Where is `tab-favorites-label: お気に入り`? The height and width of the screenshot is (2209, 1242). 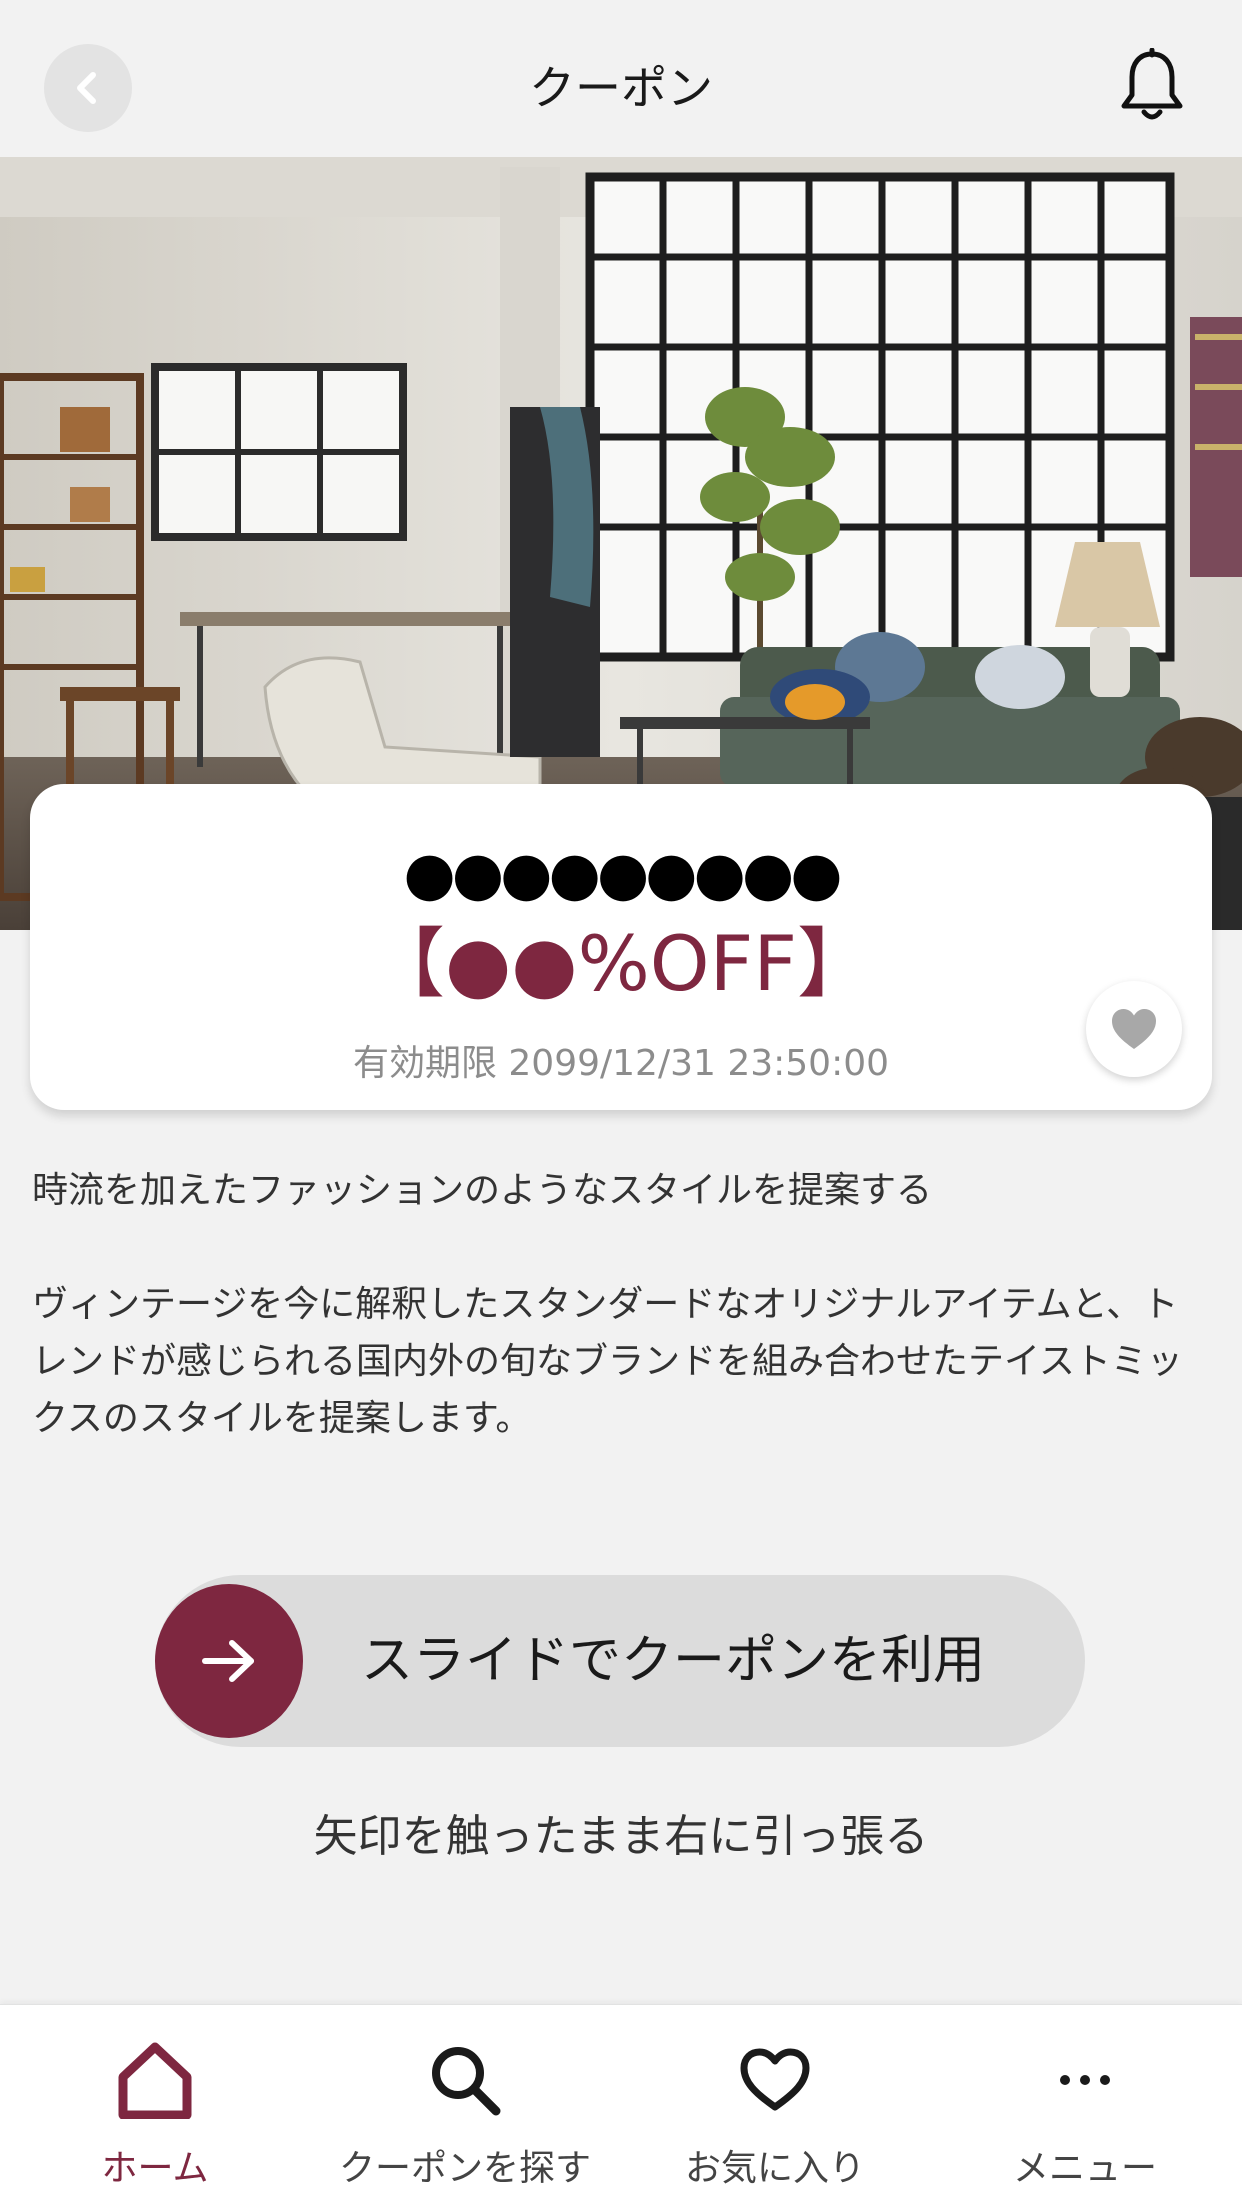 tab-favorites-label: お気に入り is located at coordinates (774, 2168).